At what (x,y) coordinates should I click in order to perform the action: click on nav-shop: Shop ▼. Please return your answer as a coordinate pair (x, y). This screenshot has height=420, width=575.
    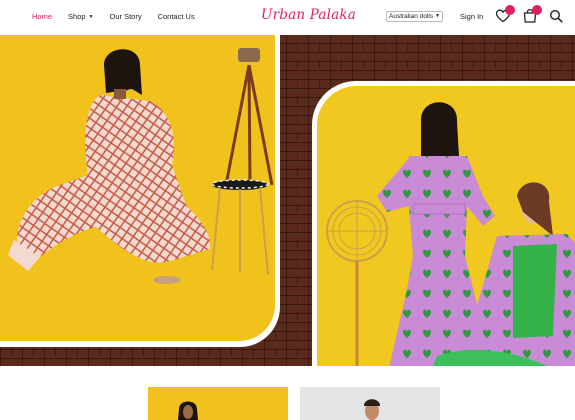
    Looking at the image, I should click on (80, 16).